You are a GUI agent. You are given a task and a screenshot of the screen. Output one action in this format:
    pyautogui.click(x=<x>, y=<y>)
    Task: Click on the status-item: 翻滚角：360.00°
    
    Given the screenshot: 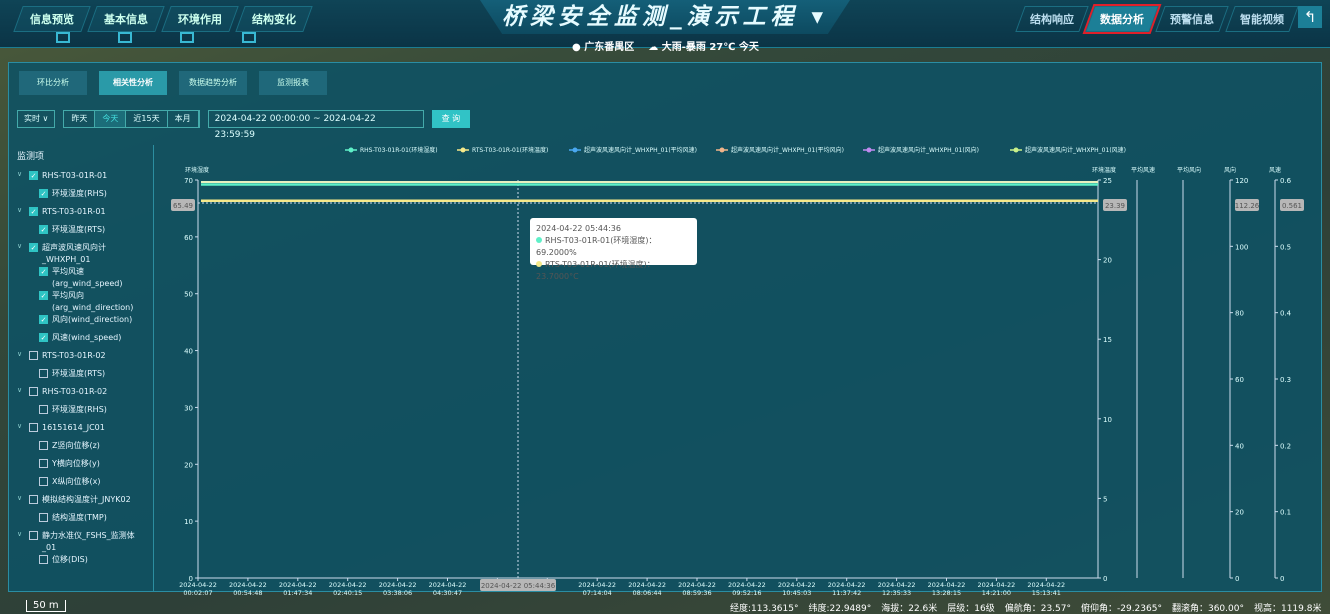 What is the action you would take?
    pyautogui.click(x=1207, y=609)
    